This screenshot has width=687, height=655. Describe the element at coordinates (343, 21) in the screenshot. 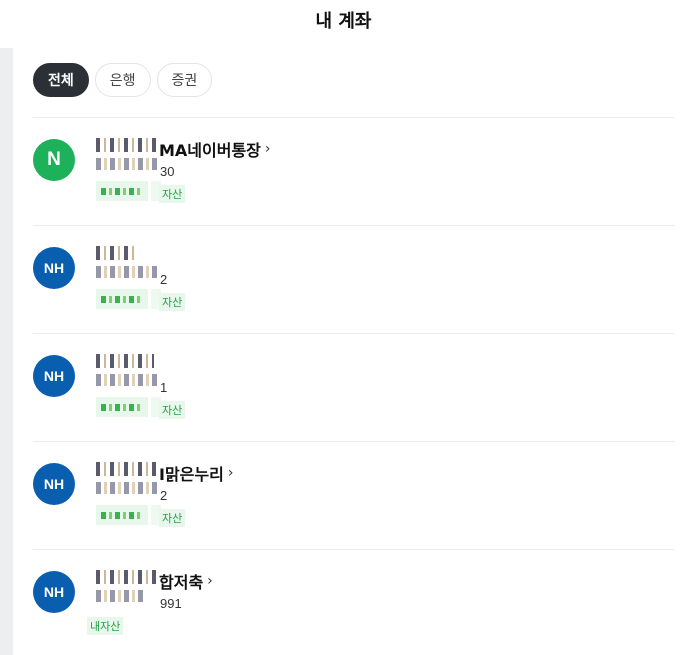

I see `page-title: 내 계좌` at that location.